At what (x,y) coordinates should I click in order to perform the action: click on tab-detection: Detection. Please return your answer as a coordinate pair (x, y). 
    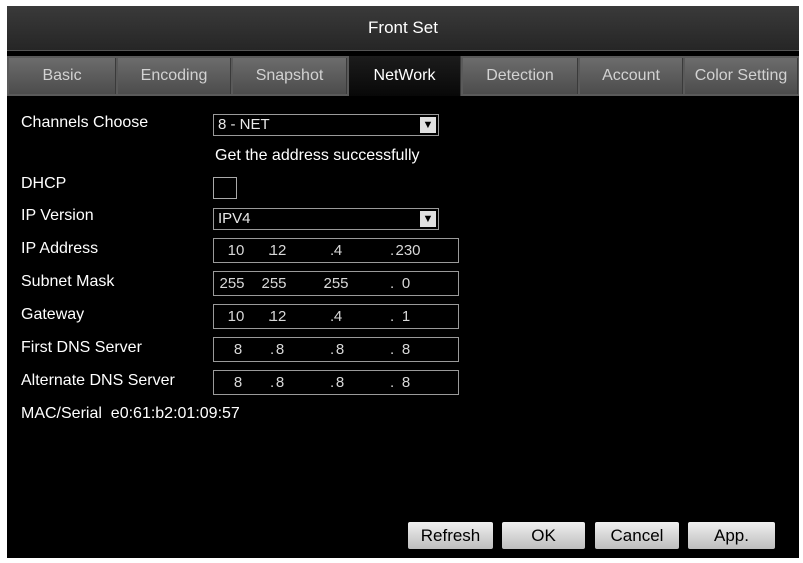
    Looking at the image, I should click on (520, 76).